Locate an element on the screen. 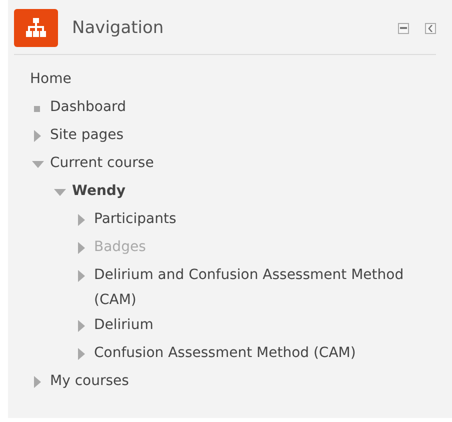 The image size is (452, 422). bullet-icon is located at coordinates (37, 109).